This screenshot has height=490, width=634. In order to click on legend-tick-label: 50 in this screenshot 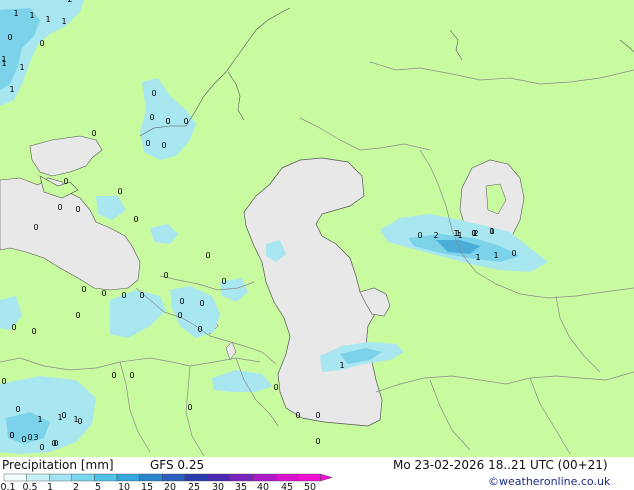, I will do `click(310, 486)`.